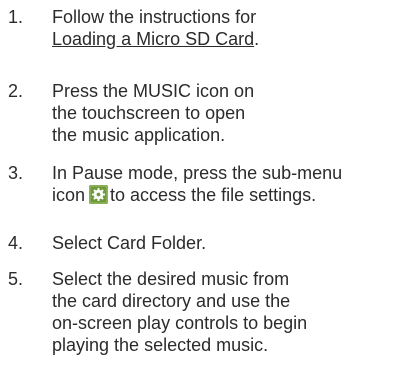 This screenshot has height=371, width=398. I want to click on step-text: Select Card Folder., so click(222, 243).